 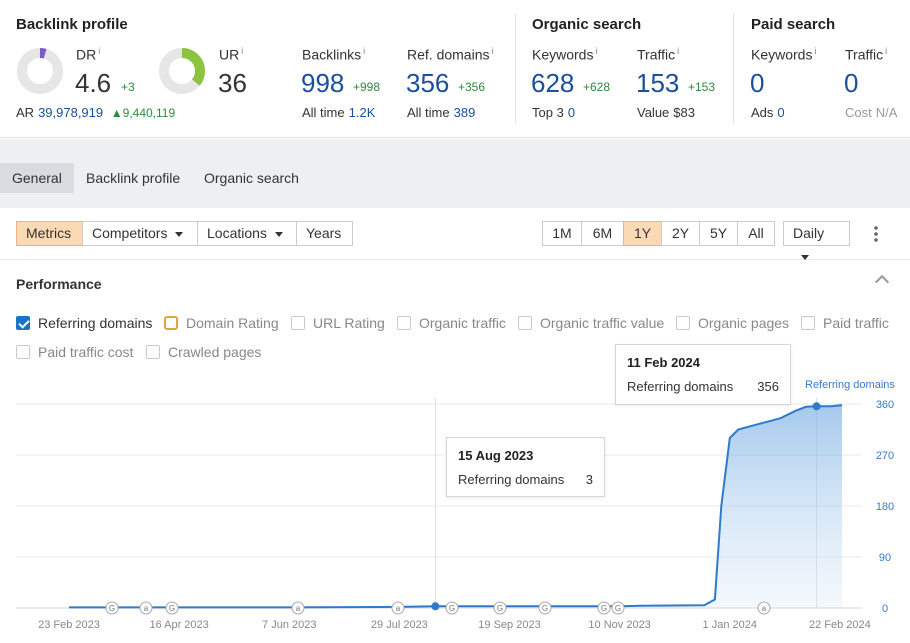 I want to click on paid-keywords-value: 0, so click(x=757, y=83).